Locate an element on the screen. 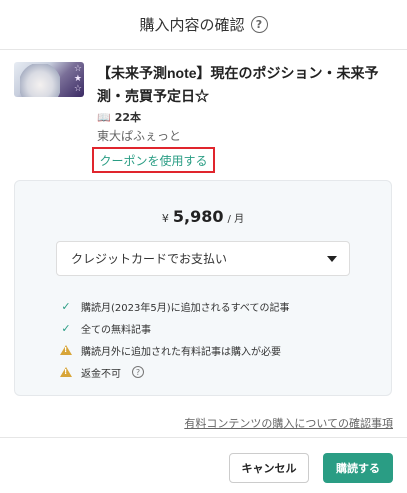 The image size is (407, 493). modal-header: 購入内容の確認 ? is located at coordinates (203, 25).